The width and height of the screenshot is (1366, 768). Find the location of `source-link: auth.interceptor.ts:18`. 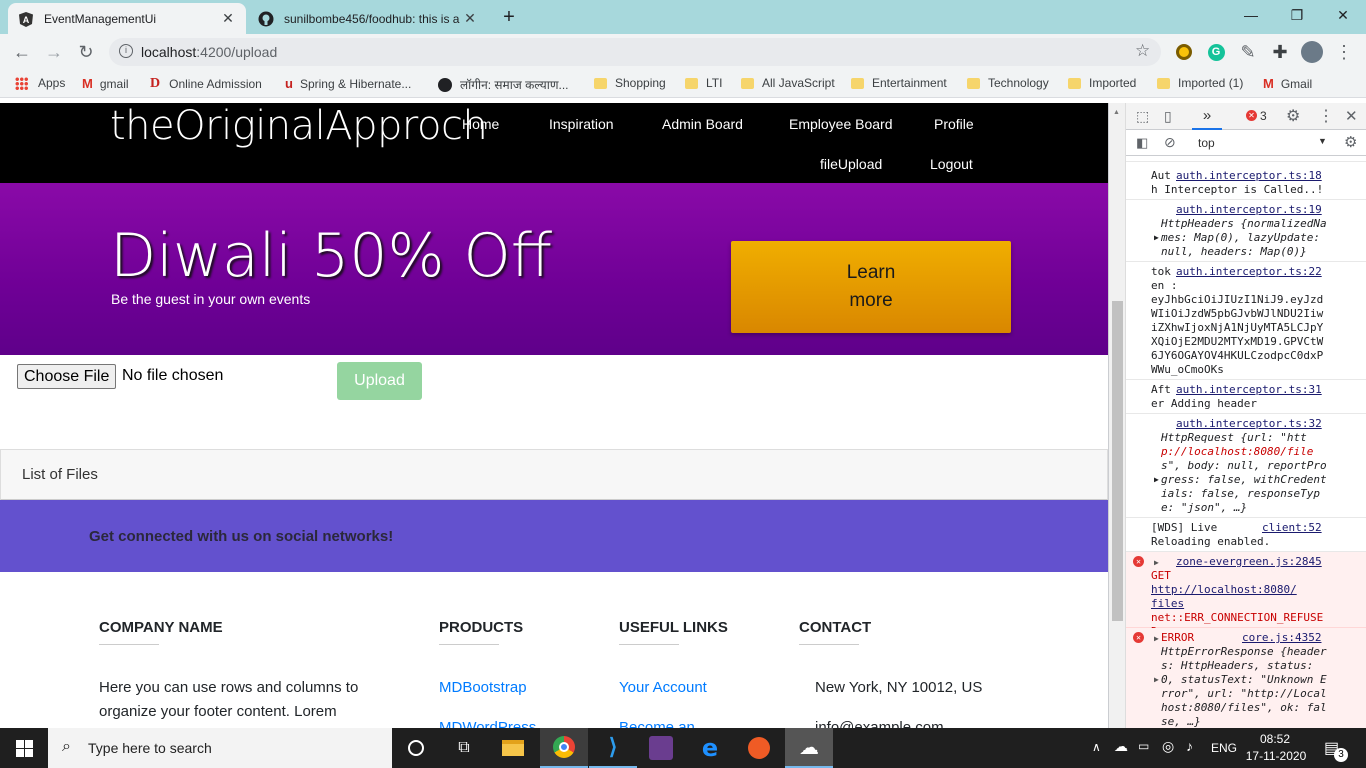

source-link: auth.interceptor.ts:18 is located at coordinates (1249, 176).